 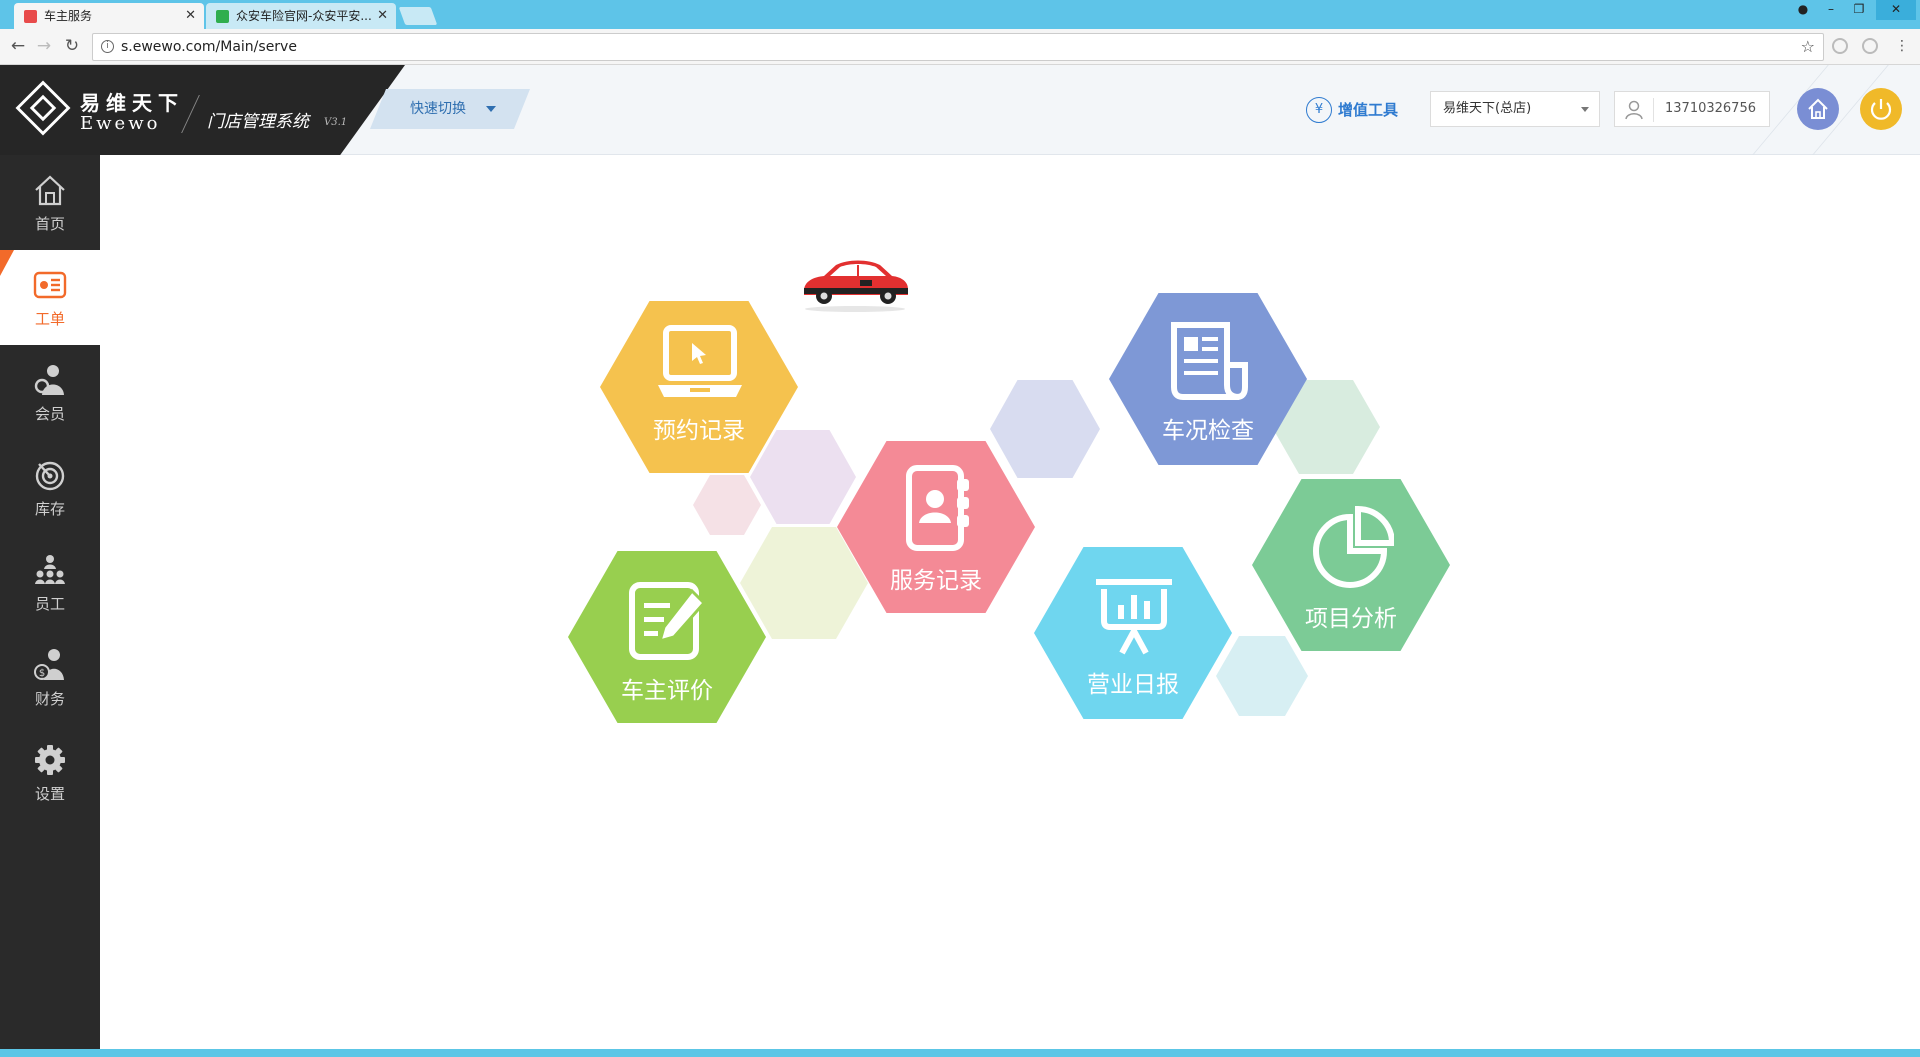 What do you see at coordinates (1319, 110) in the screenshot?
I see `yen-icon: ¥` at bounding box center [1319, 110].